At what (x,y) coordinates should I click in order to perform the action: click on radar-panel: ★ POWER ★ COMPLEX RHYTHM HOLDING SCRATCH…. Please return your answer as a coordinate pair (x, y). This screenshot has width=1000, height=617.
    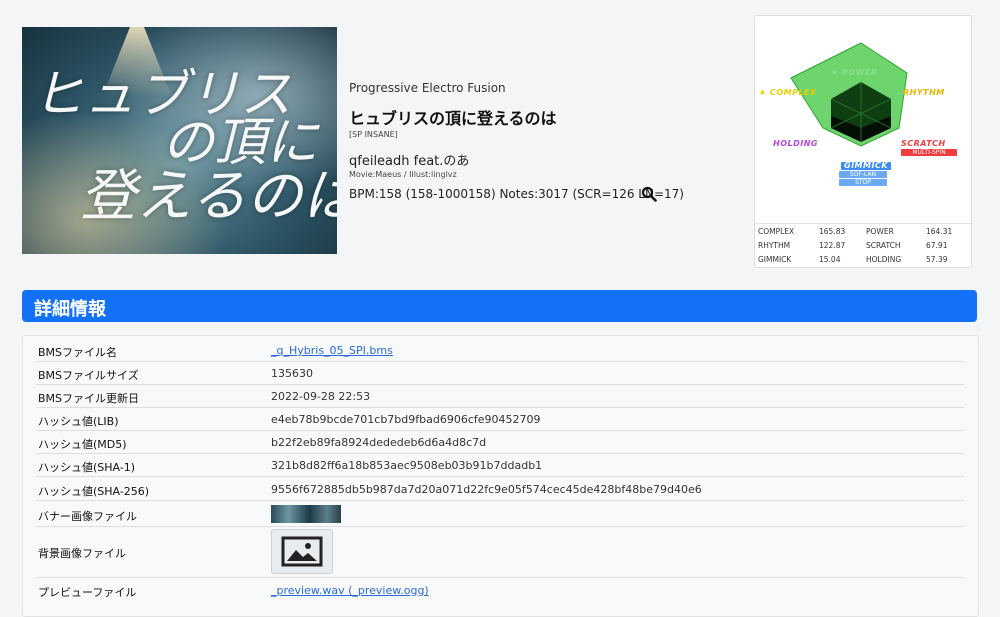
    Looking at the image, I should click on (863, 141).